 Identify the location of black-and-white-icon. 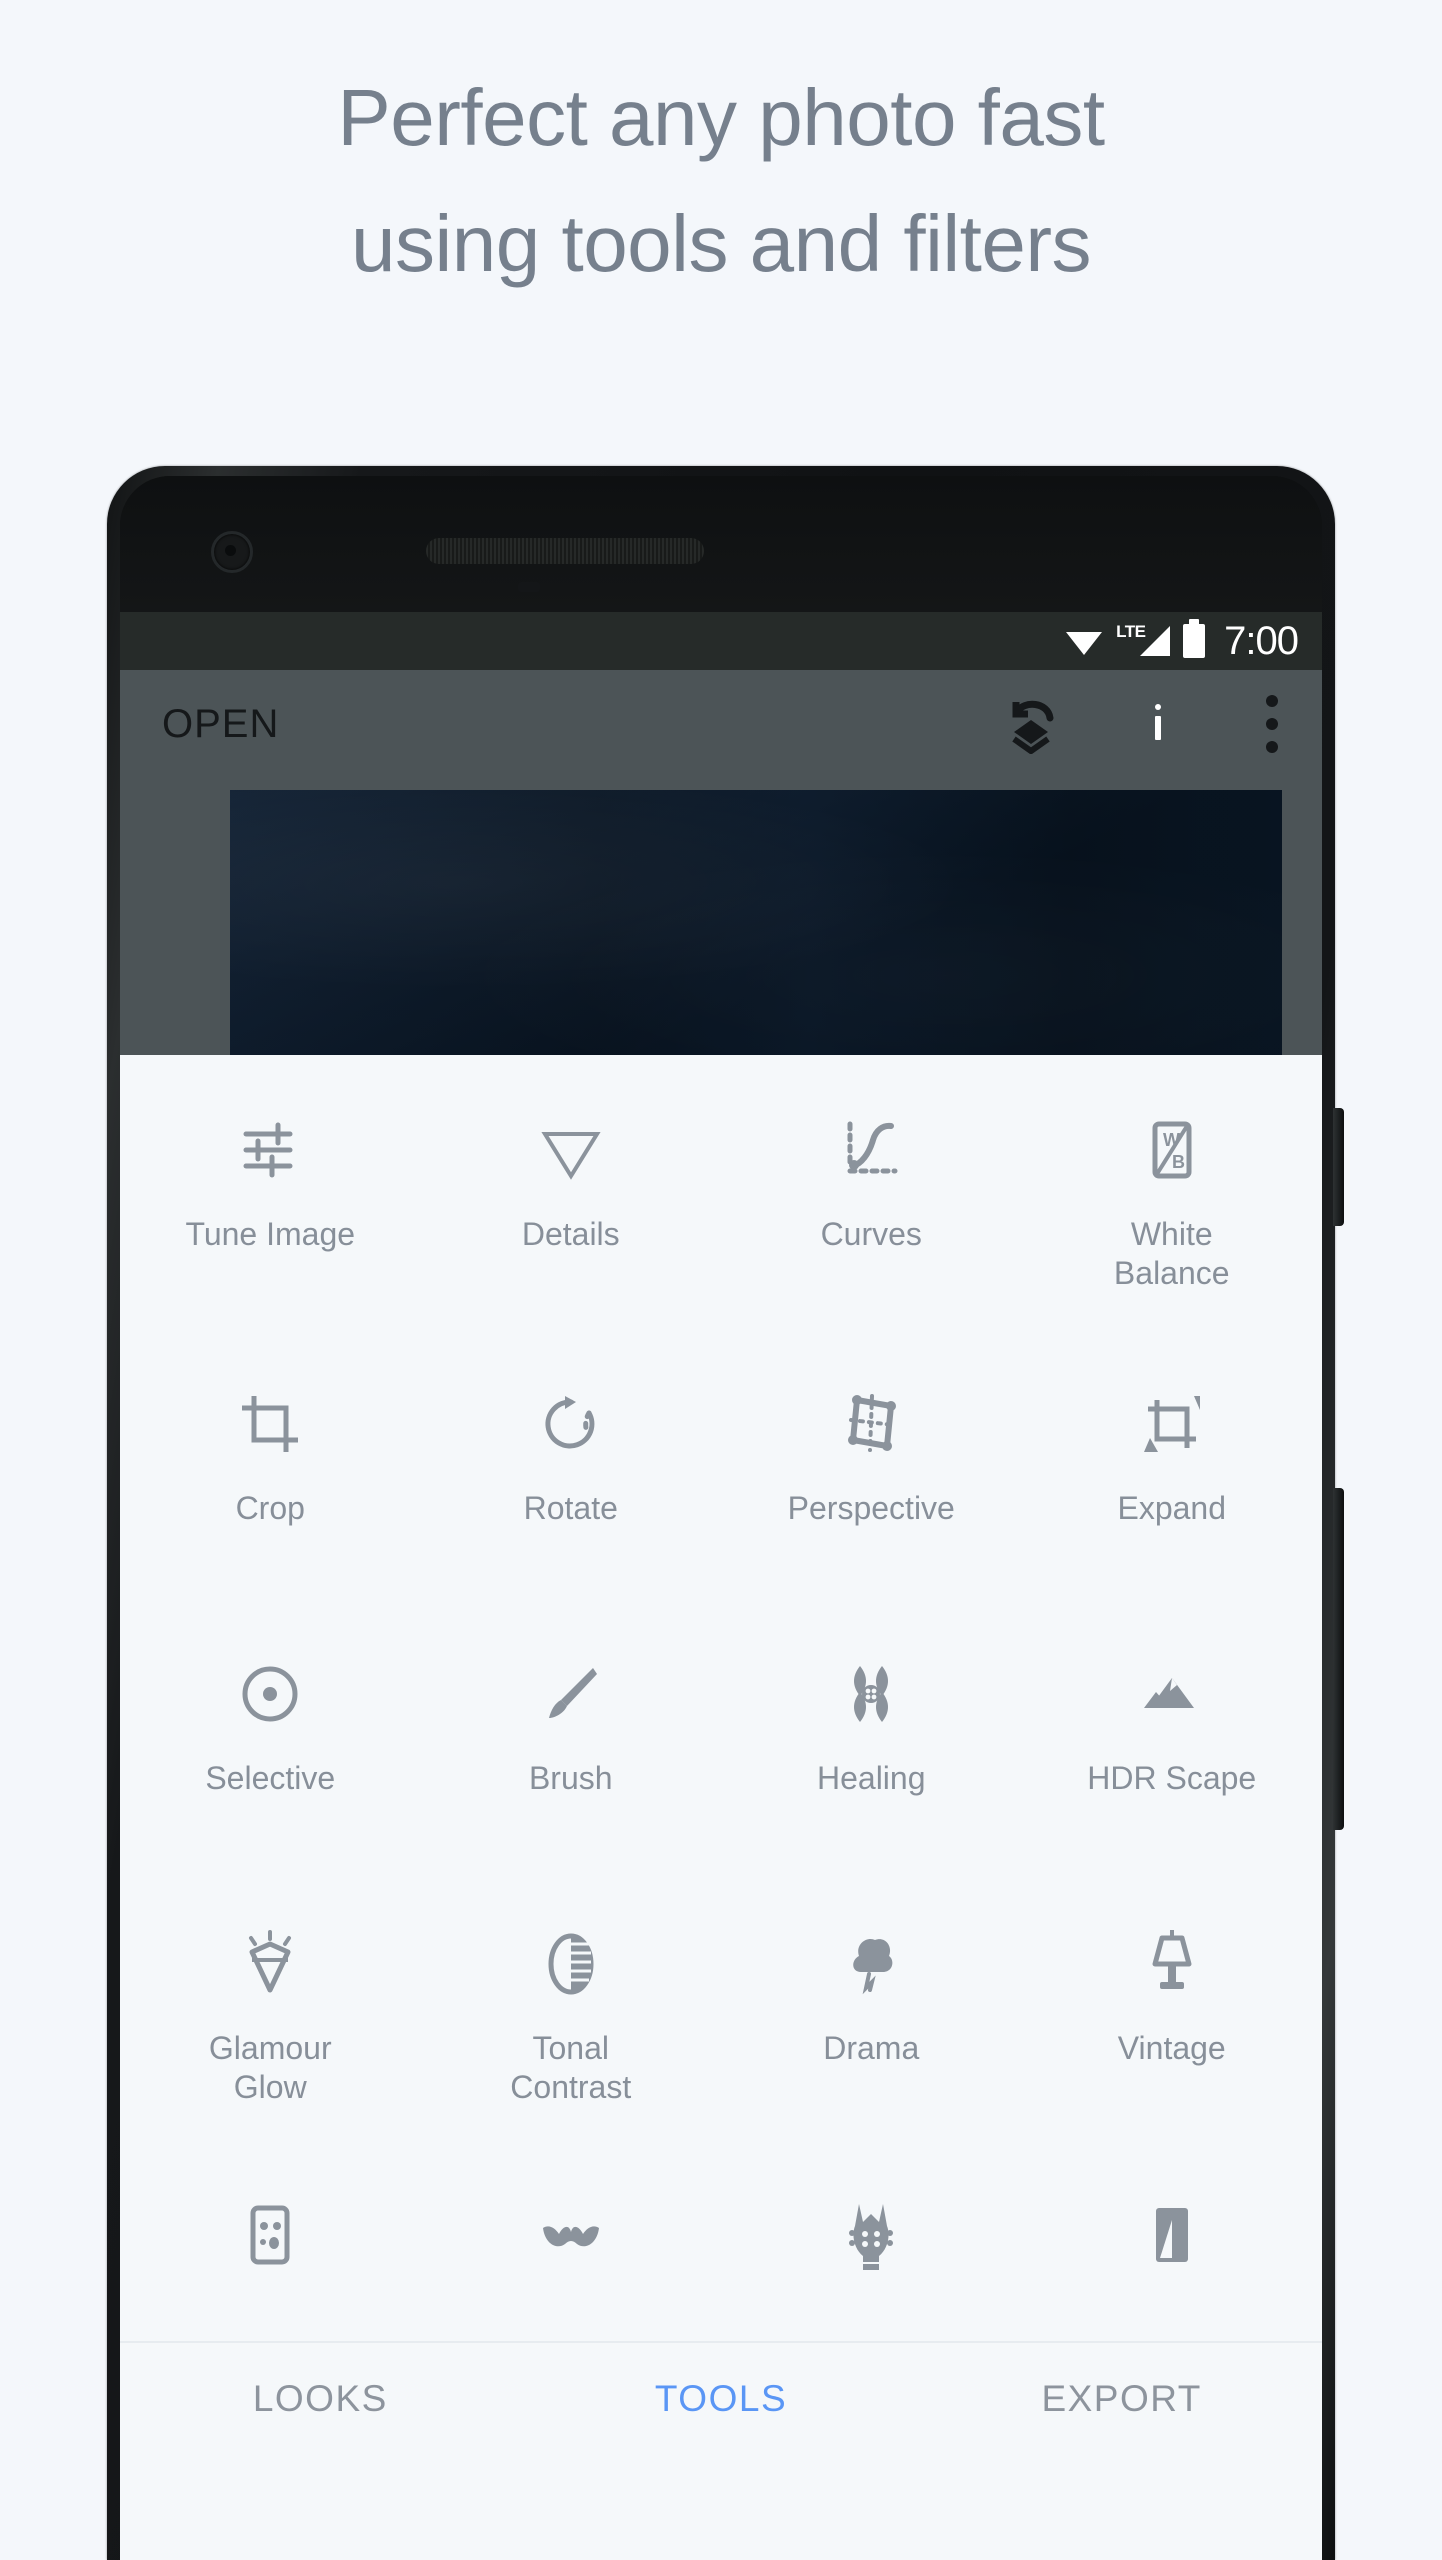
(1172, 2236).